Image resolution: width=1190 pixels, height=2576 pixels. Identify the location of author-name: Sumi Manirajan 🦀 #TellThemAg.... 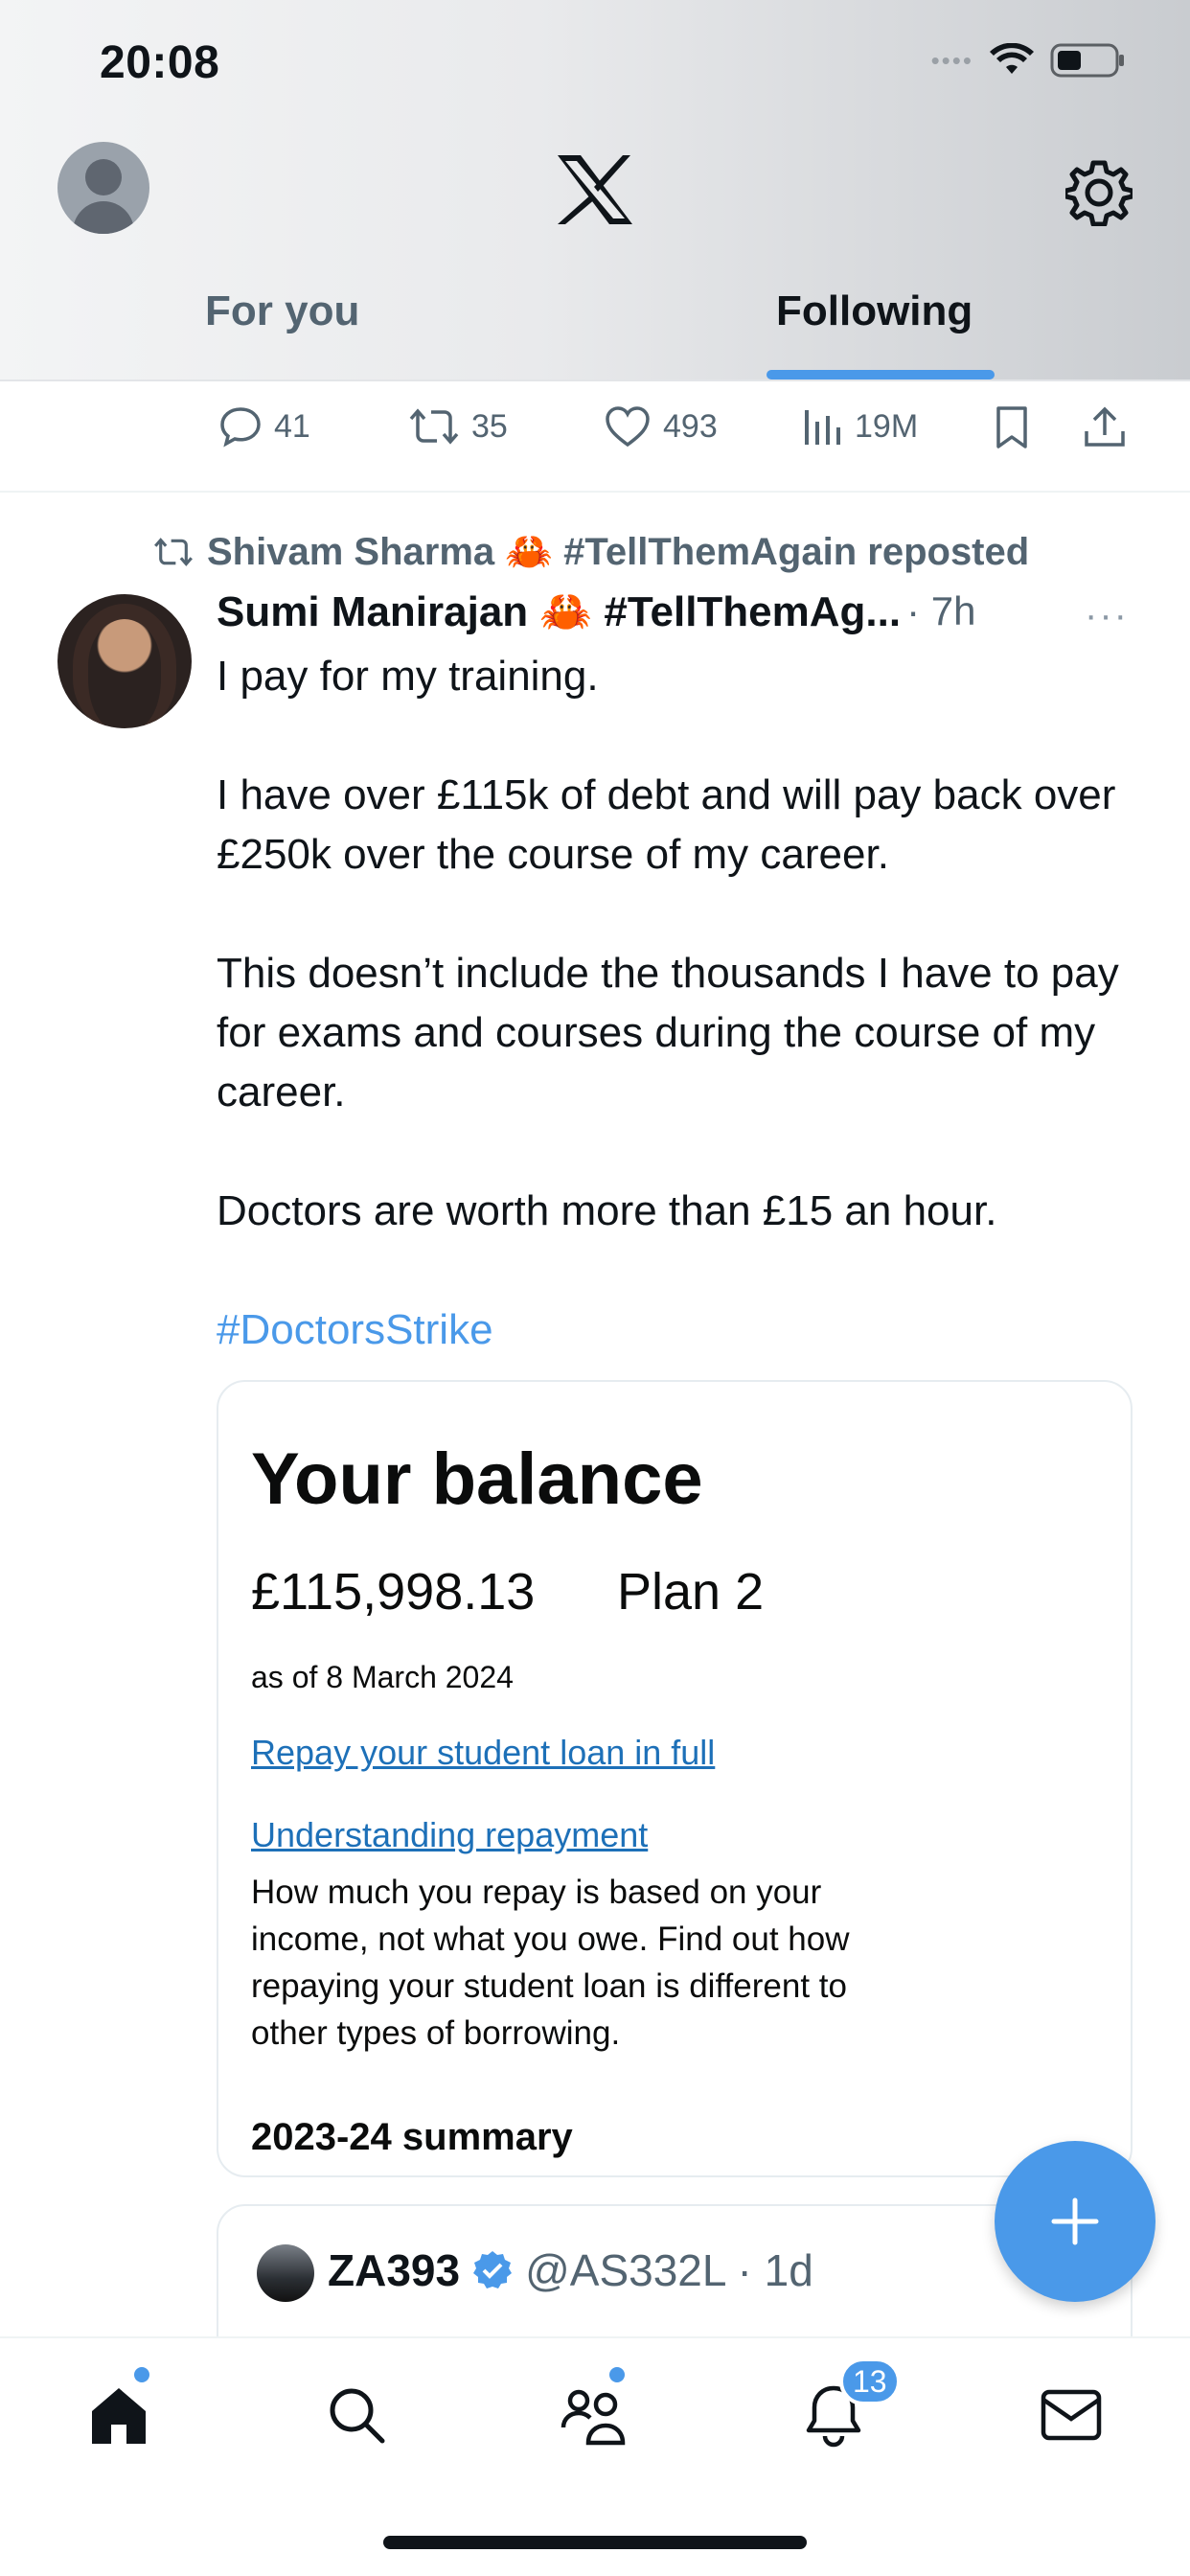
(559, 611).